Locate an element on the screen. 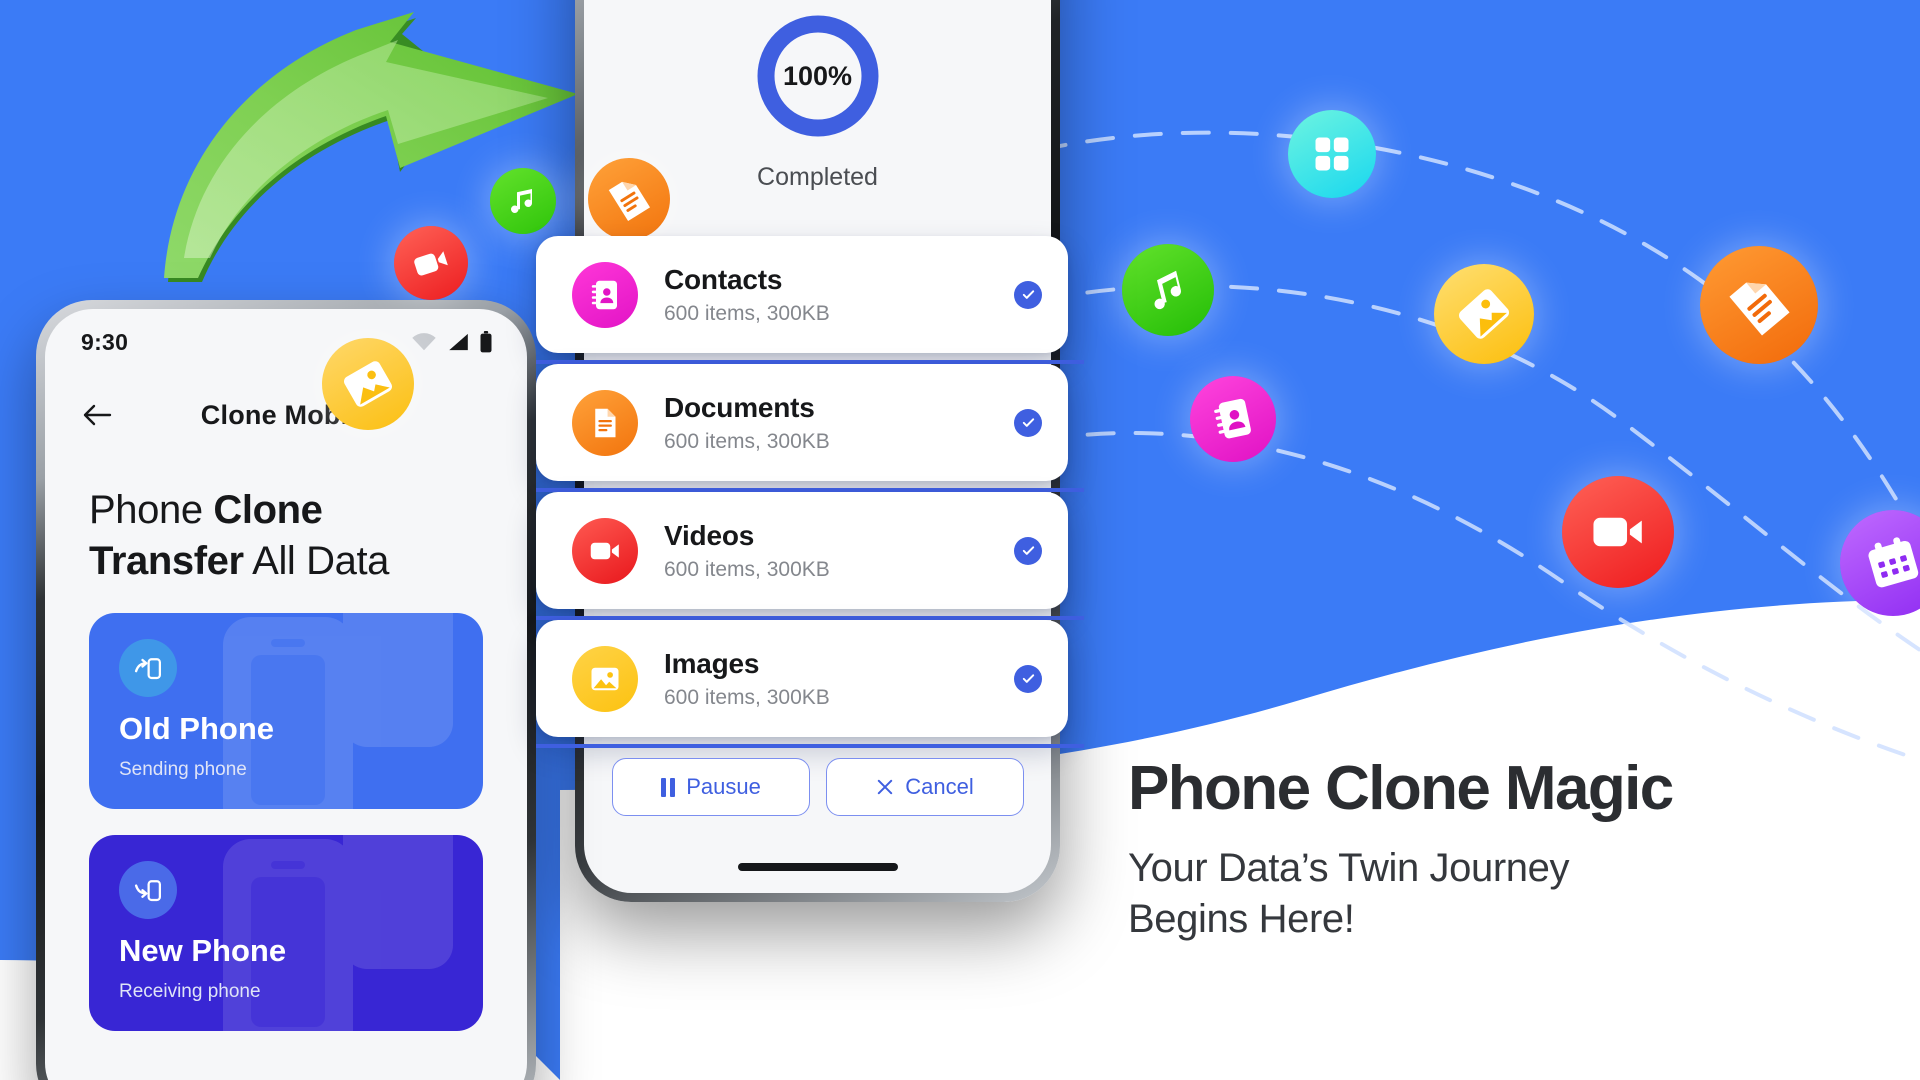  item-title: Documents is located at coordinates (739, 407).